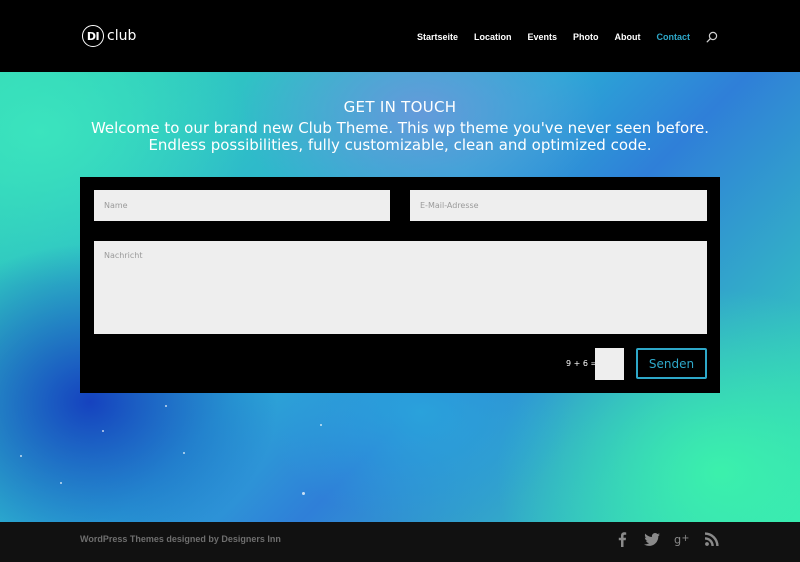 This screenshot has height=562, width=800. What do you see at coordinates (671, 363) in the screenshot?
I see `submit-button: Senden` at bounding box center [671, 363].